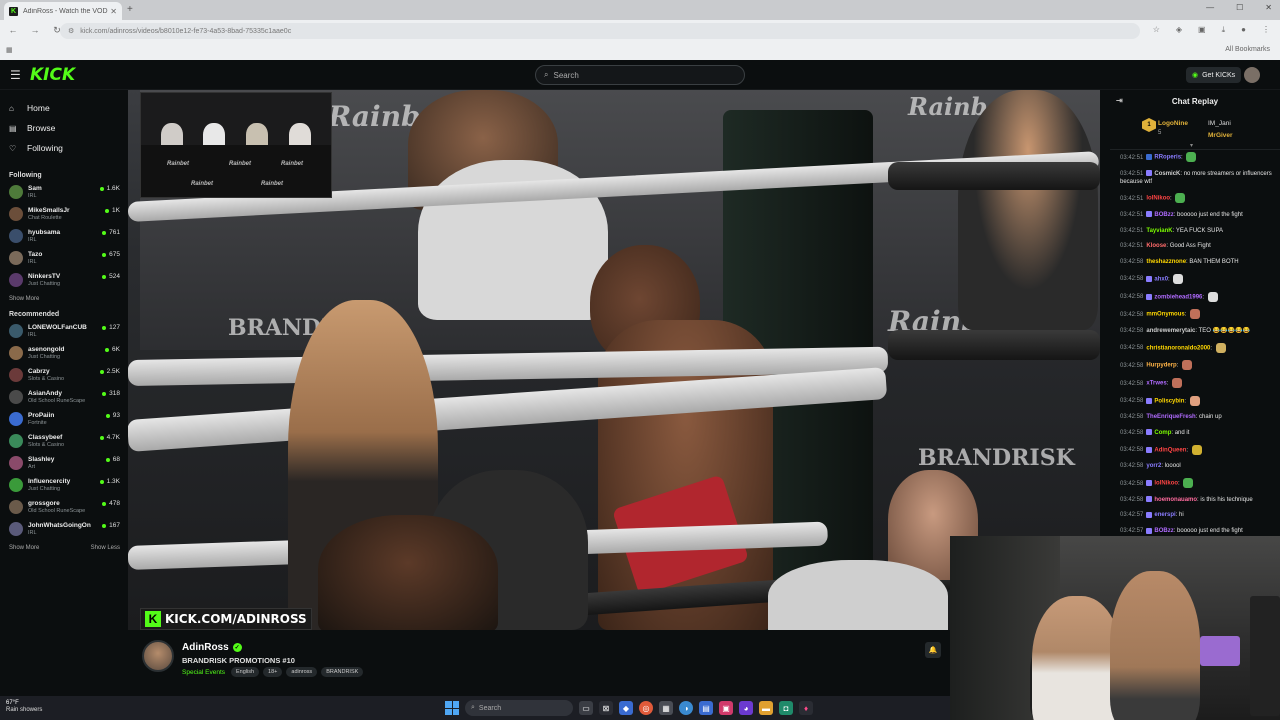  What do you see at coordinates (64, 258) in the screenshot?
I see `sidebar-channel: Tazo IRL 675` at bounding box center [64, 258].